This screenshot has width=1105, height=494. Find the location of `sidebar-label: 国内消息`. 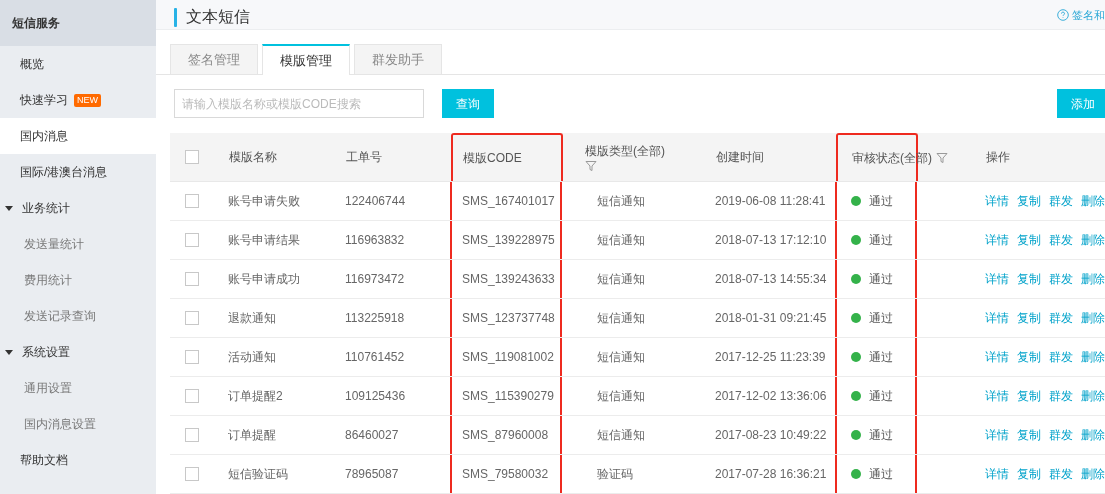

sidebar-label: 国内消息 is located at coordinates (44, 136).